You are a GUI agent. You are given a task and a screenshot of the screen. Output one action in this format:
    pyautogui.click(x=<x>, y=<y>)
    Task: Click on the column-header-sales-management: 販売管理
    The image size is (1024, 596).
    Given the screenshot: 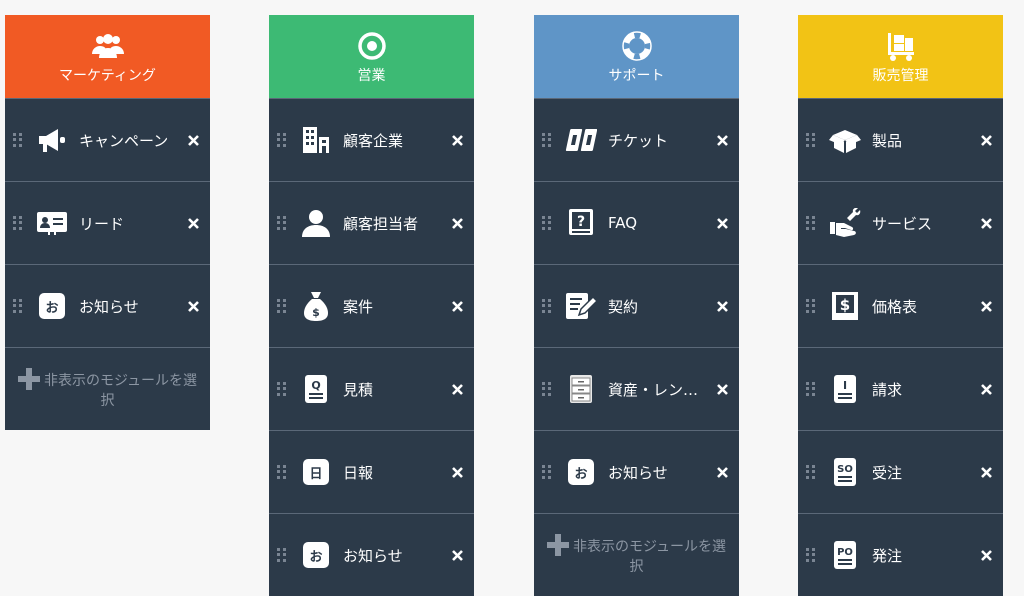 What is the action you would take?
    pyautogui.click(x=900, y=56)
    